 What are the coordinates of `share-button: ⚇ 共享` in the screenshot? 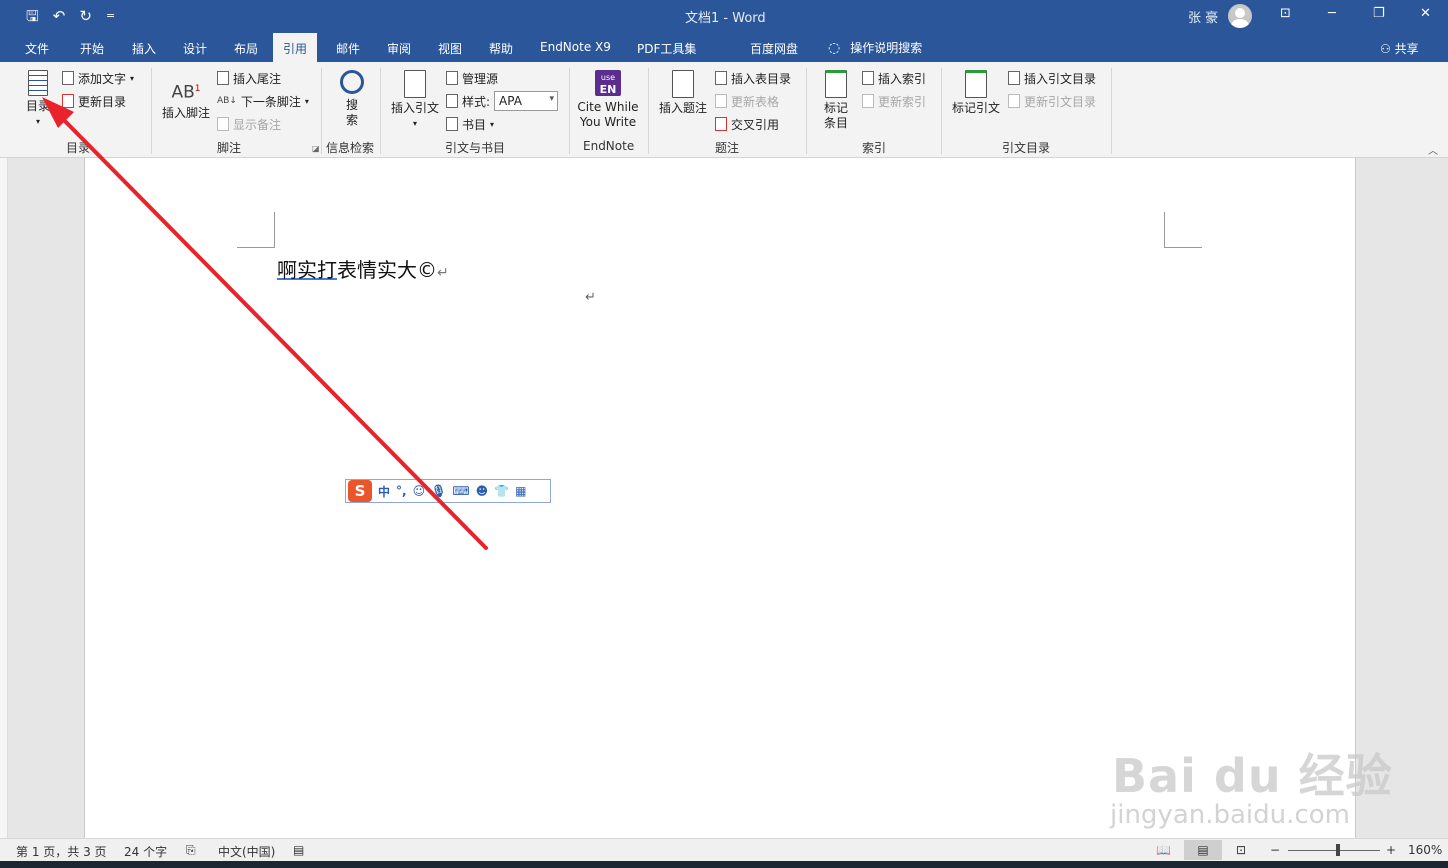 It's located at (1399, 48).